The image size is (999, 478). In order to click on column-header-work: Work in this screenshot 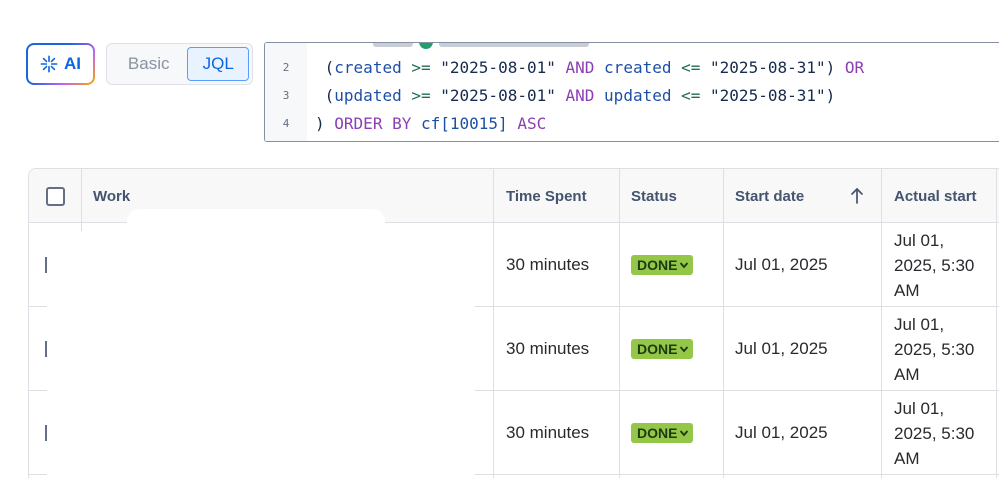, I will do `click(111, 196)`.